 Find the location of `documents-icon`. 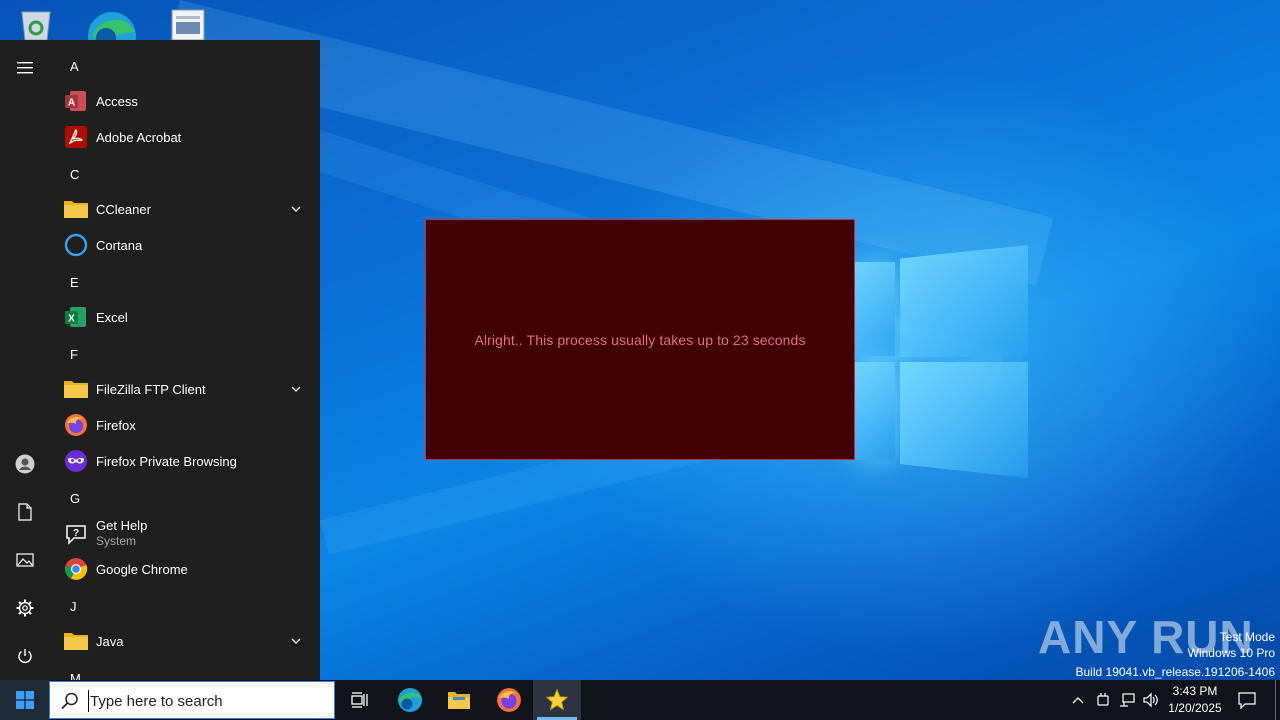

documents-icon is located at coordinates (25, 512).